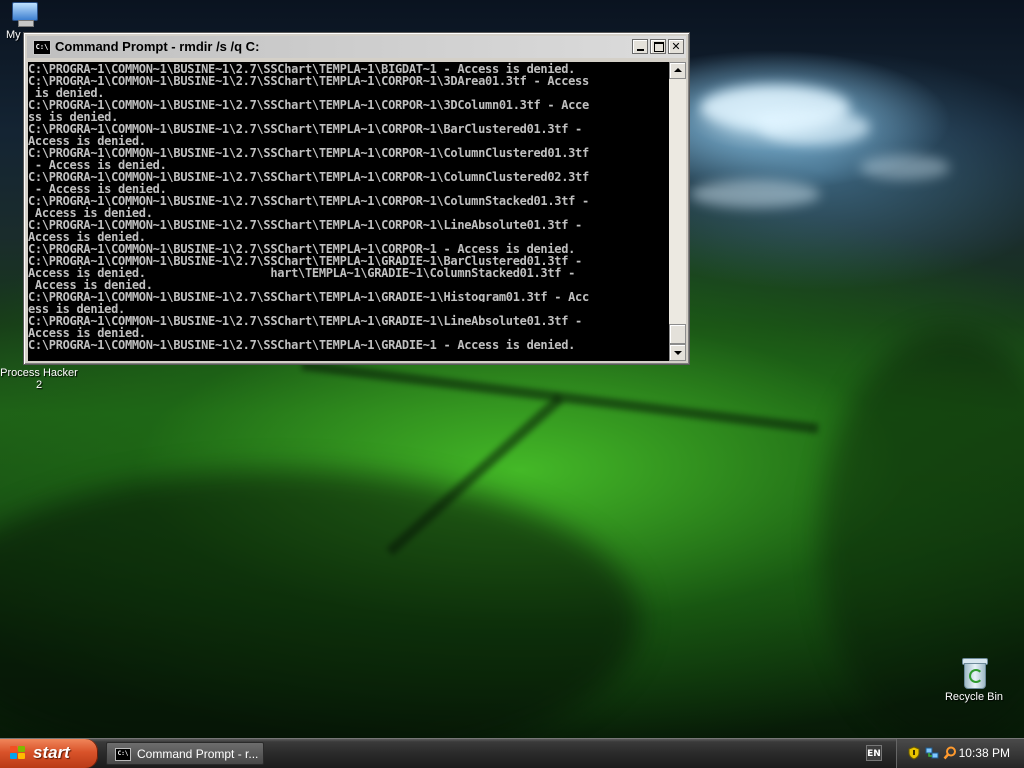 This screenshot has height=768, width=1024. I want to click on security-shield-icon, so click(914, 753).